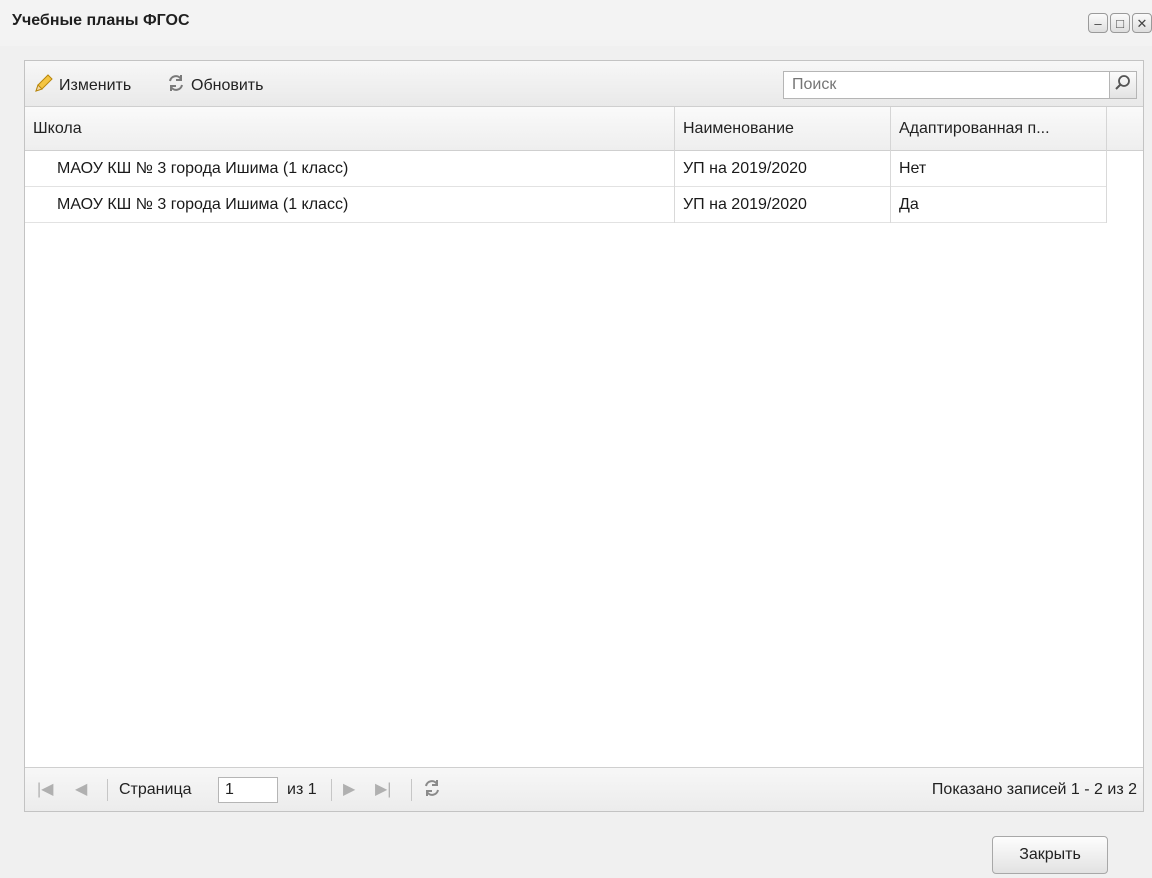  Describe the element at coordinates (95, 85) in the screenshot. I see `edit-button-label: Изменить` at that location.